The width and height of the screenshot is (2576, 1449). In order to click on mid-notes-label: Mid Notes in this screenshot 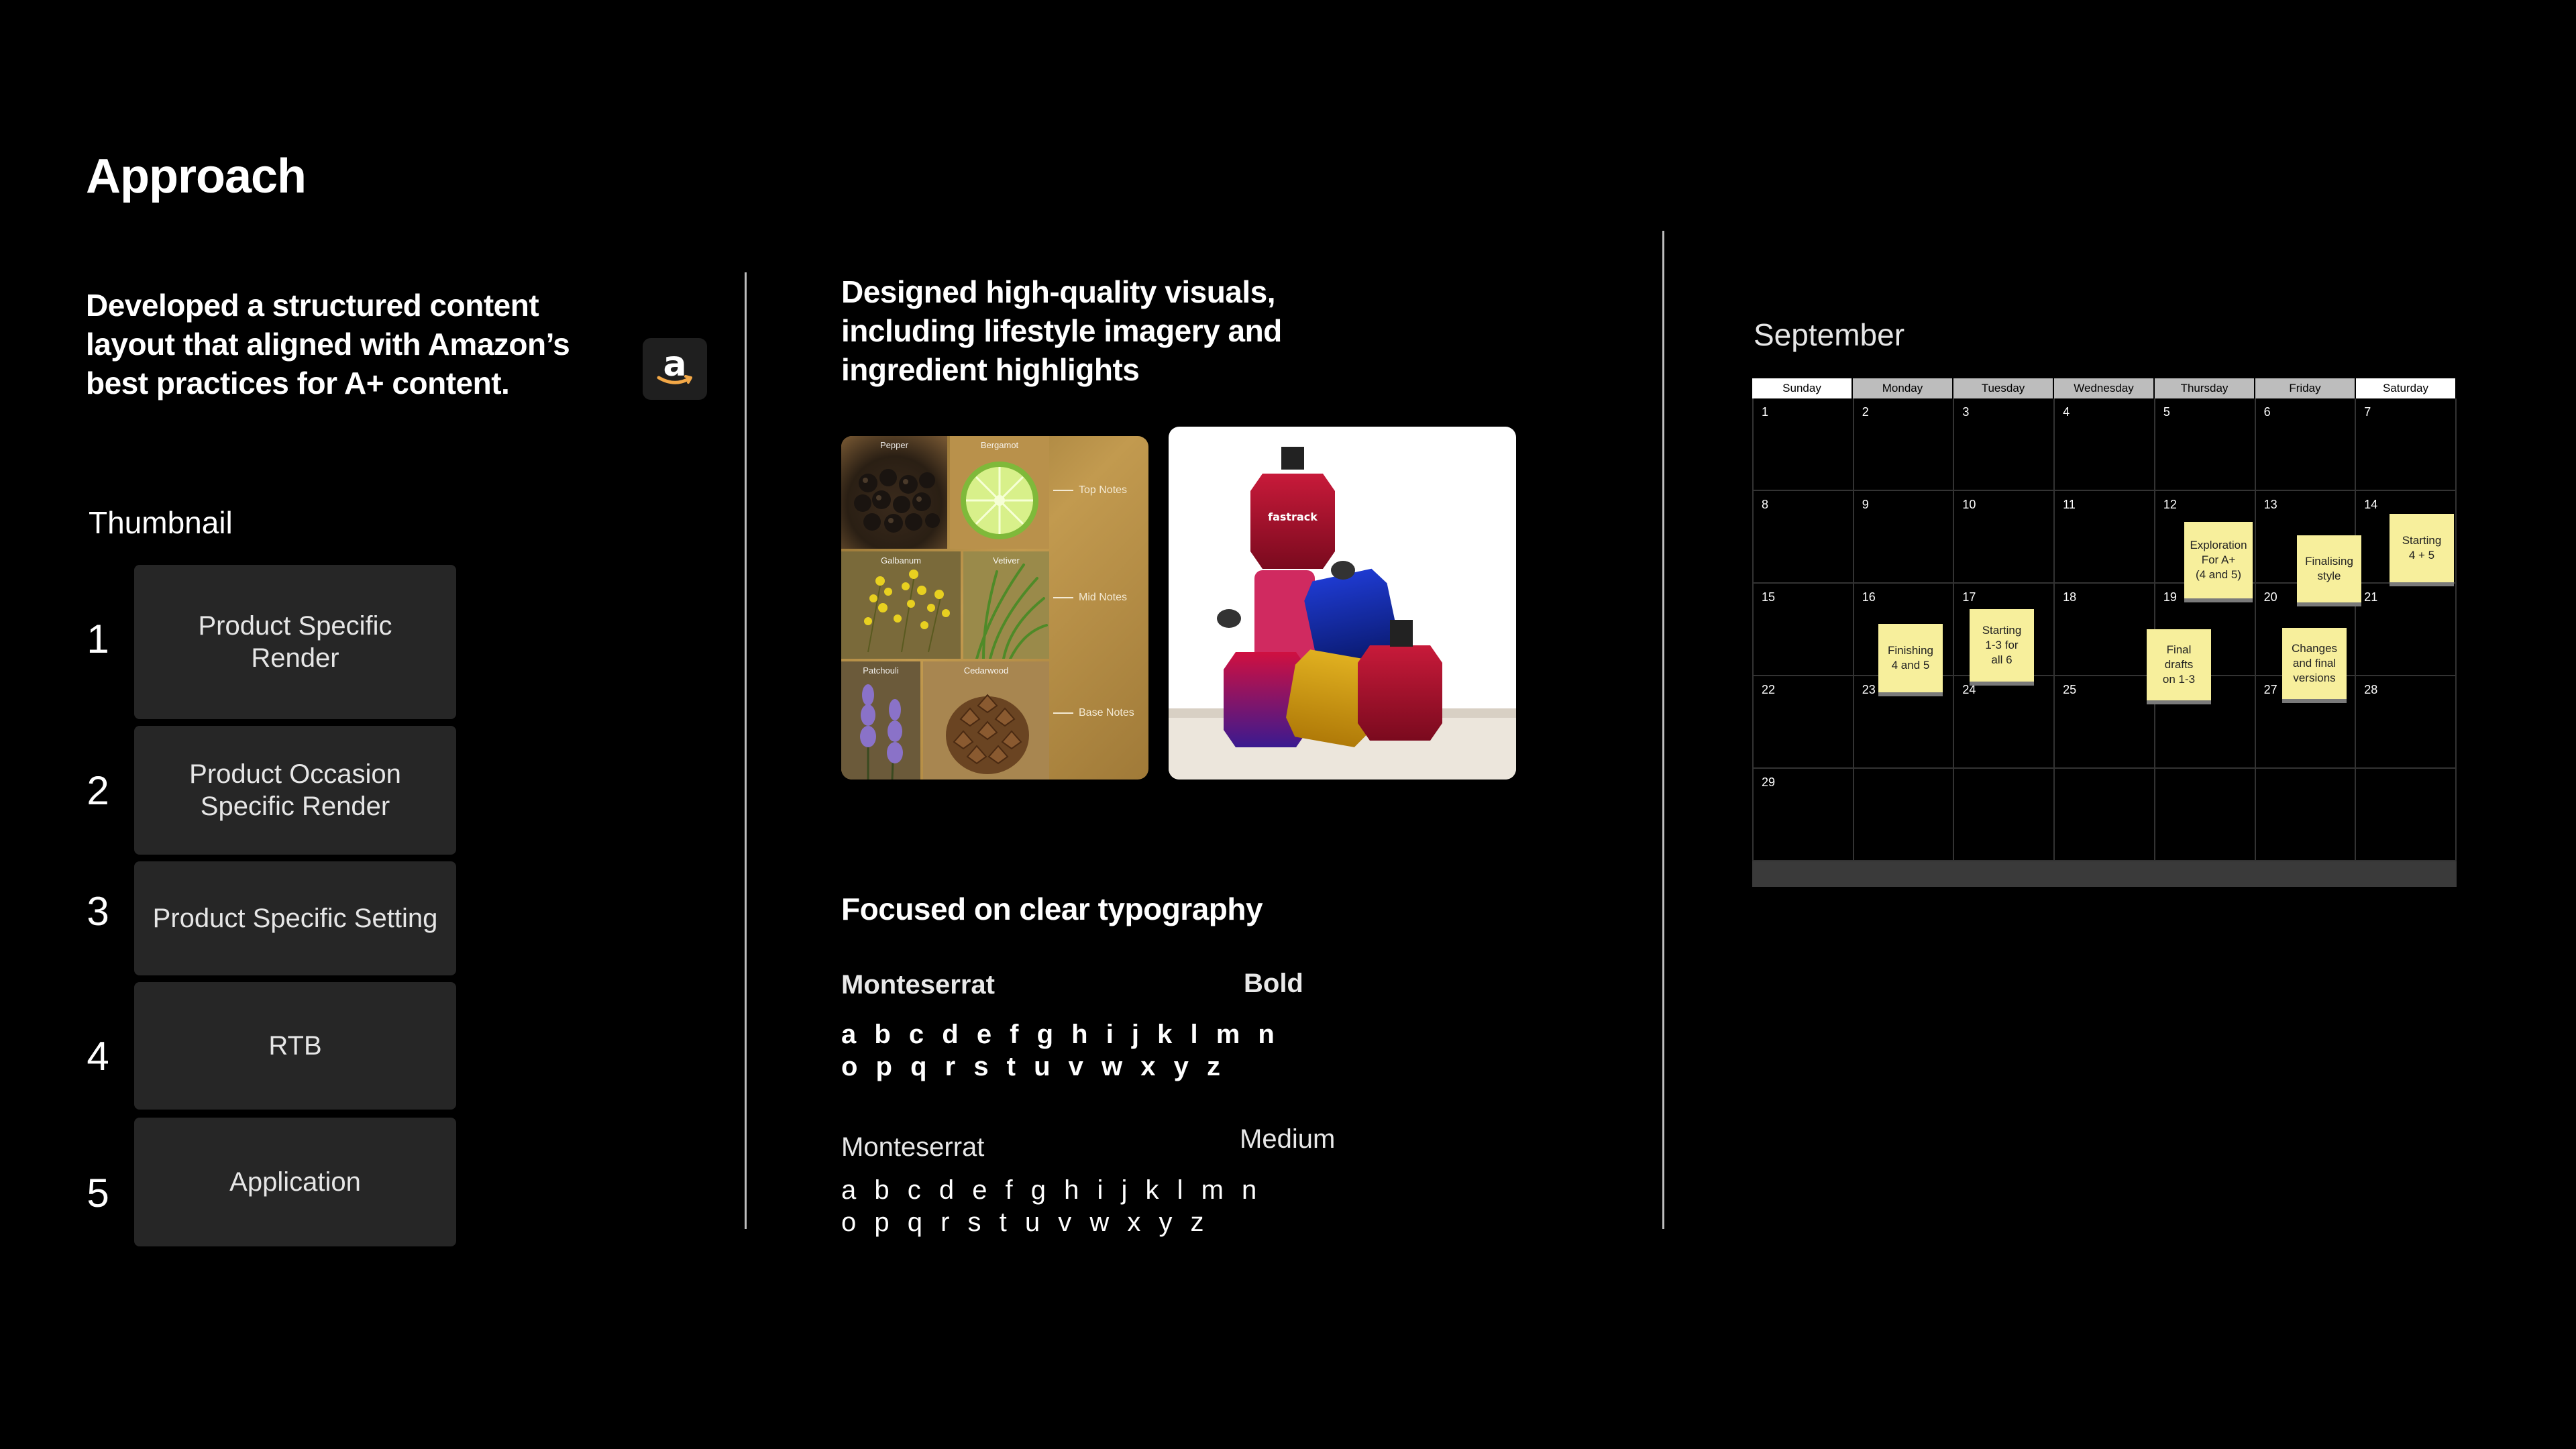, I will do `click(1090, 598)`.